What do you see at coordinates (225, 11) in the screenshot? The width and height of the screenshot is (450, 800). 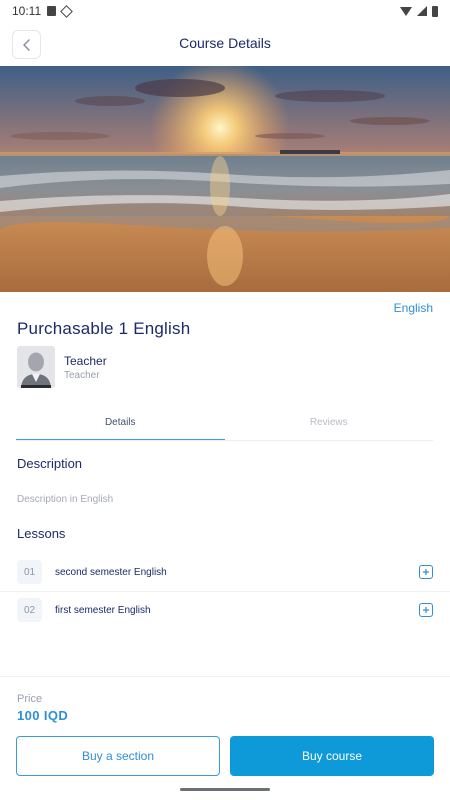 I see `status-bar: 10:11` at bounding box center [225, 11].